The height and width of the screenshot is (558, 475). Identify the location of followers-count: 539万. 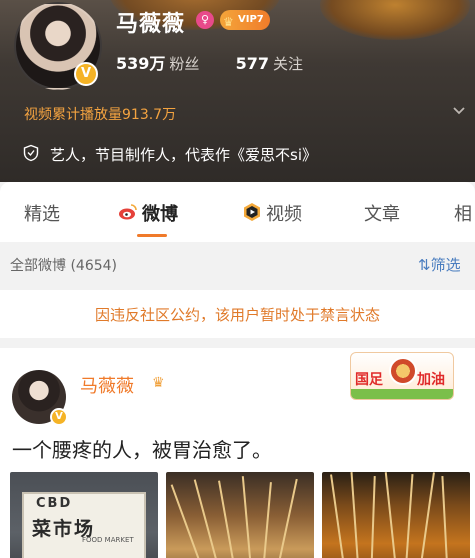
(141, 63).